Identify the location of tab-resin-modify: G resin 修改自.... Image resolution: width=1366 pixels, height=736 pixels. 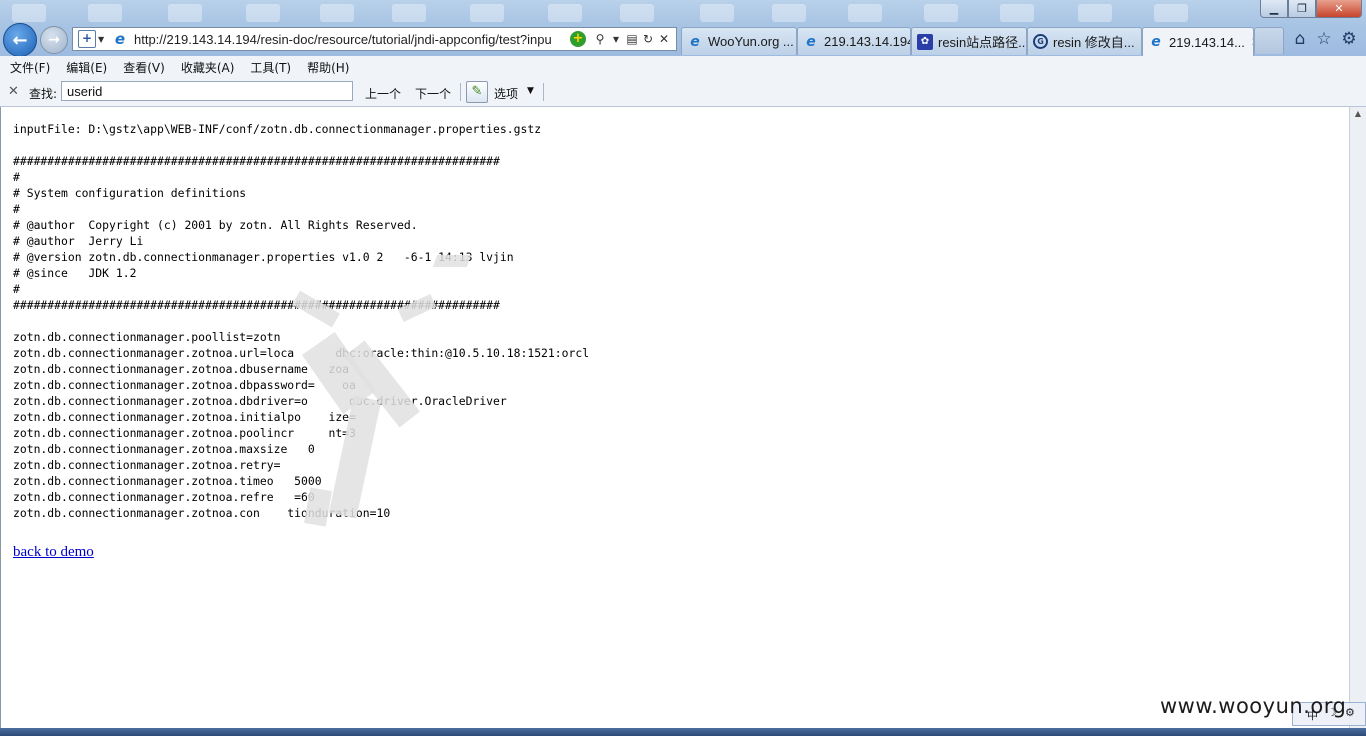
(1084, 41).